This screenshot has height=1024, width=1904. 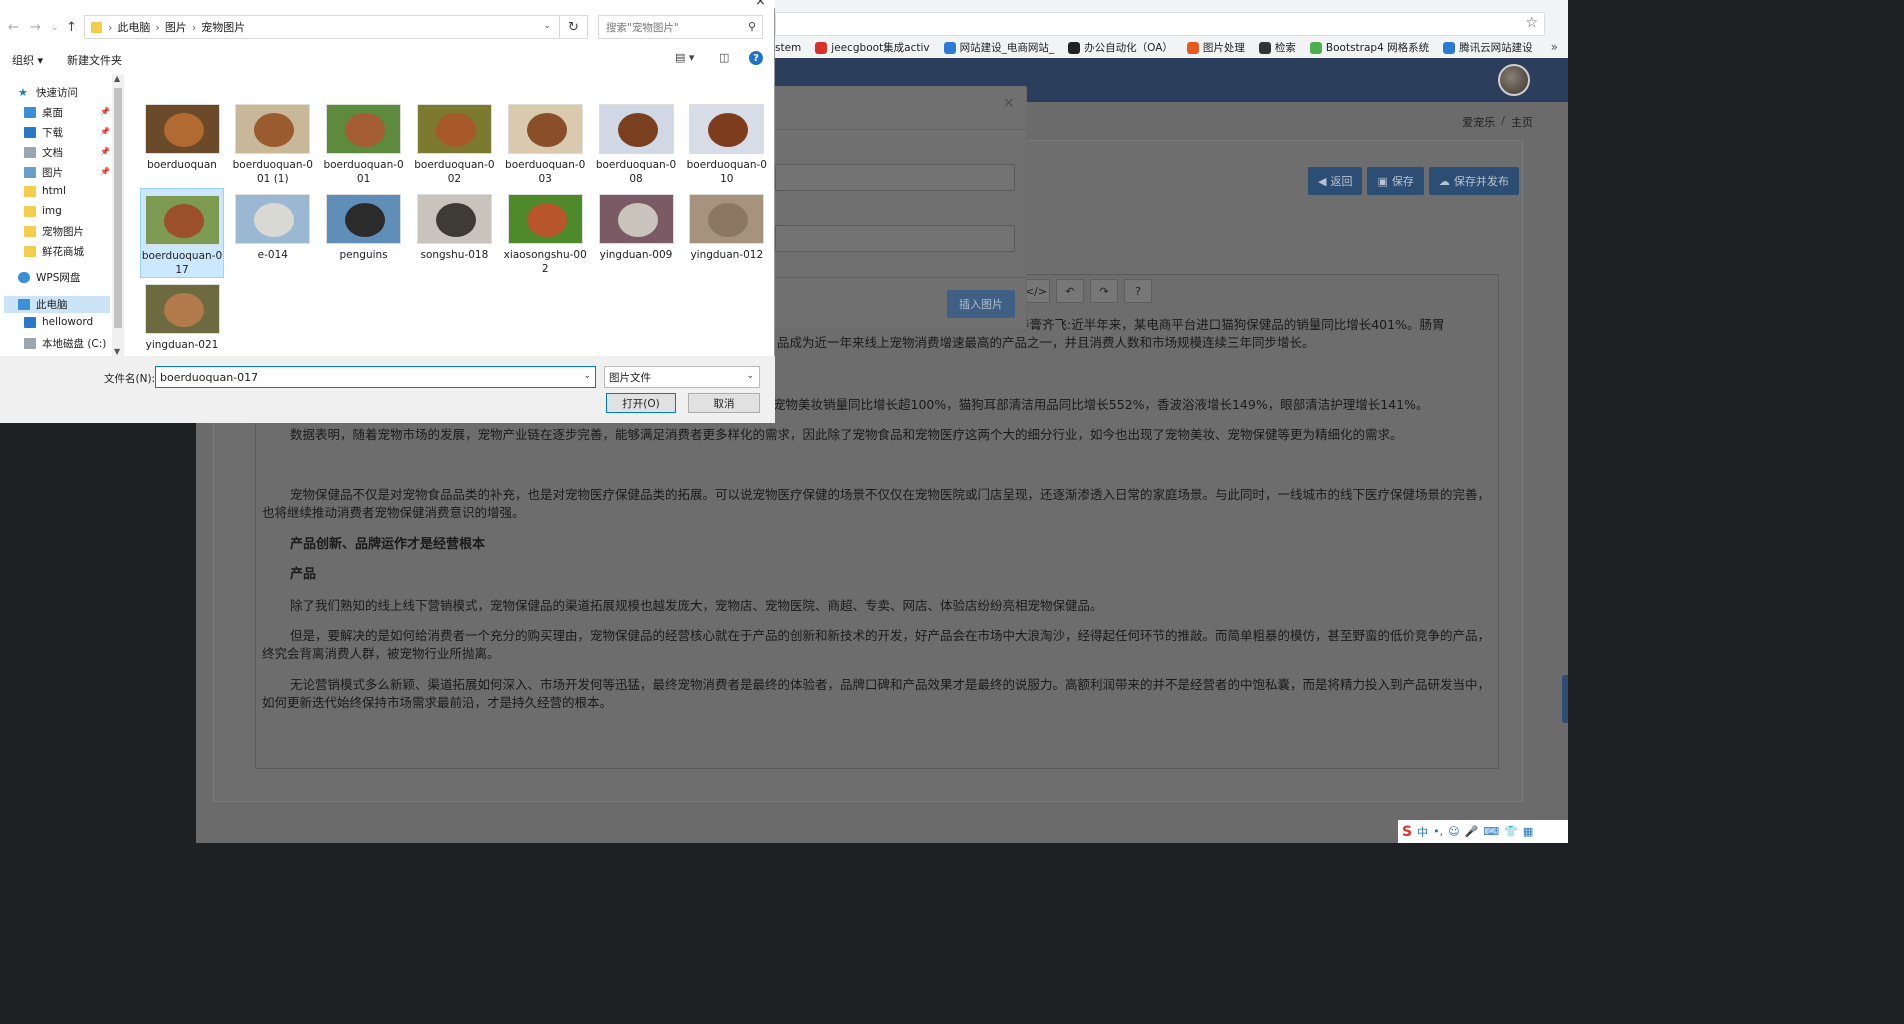 I want to click on bookmark-item: 图片处理, so click(x=1215, y=47).